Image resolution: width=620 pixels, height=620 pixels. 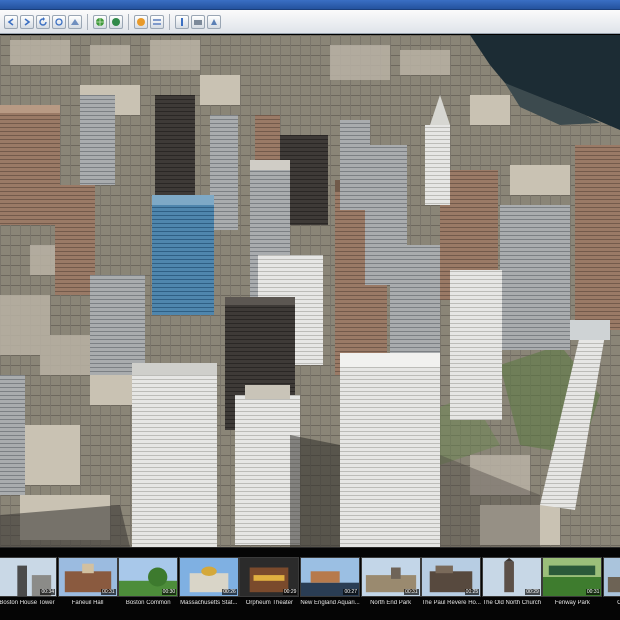 I want to click on forward-button, so click(x=27, y=21).